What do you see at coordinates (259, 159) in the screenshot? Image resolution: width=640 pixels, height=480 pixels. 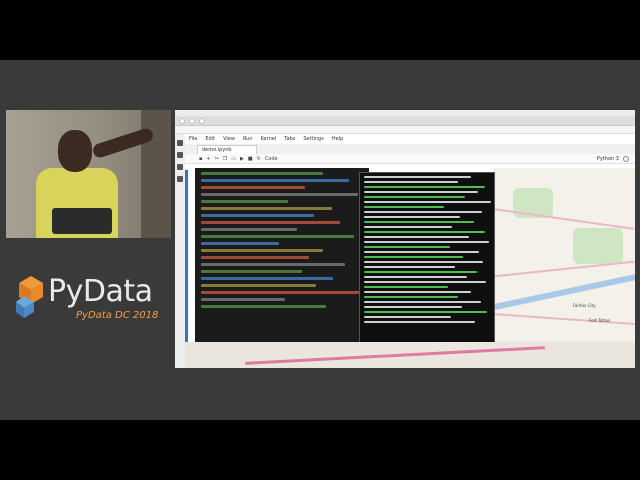 I see `restart-icon: ↻` at bounding box center [259, 159].